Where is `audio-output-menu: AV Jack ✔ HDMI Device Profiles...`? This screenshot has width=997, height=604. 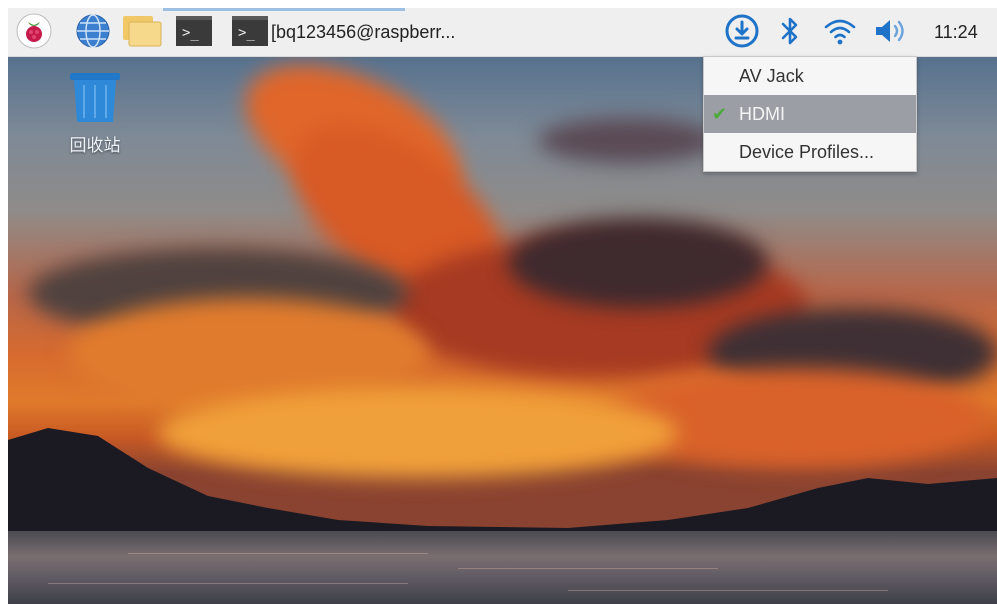
audio-output-menu: AV Jack ✔ HDMI Device Profiles... is located at coordinates (810, 114).